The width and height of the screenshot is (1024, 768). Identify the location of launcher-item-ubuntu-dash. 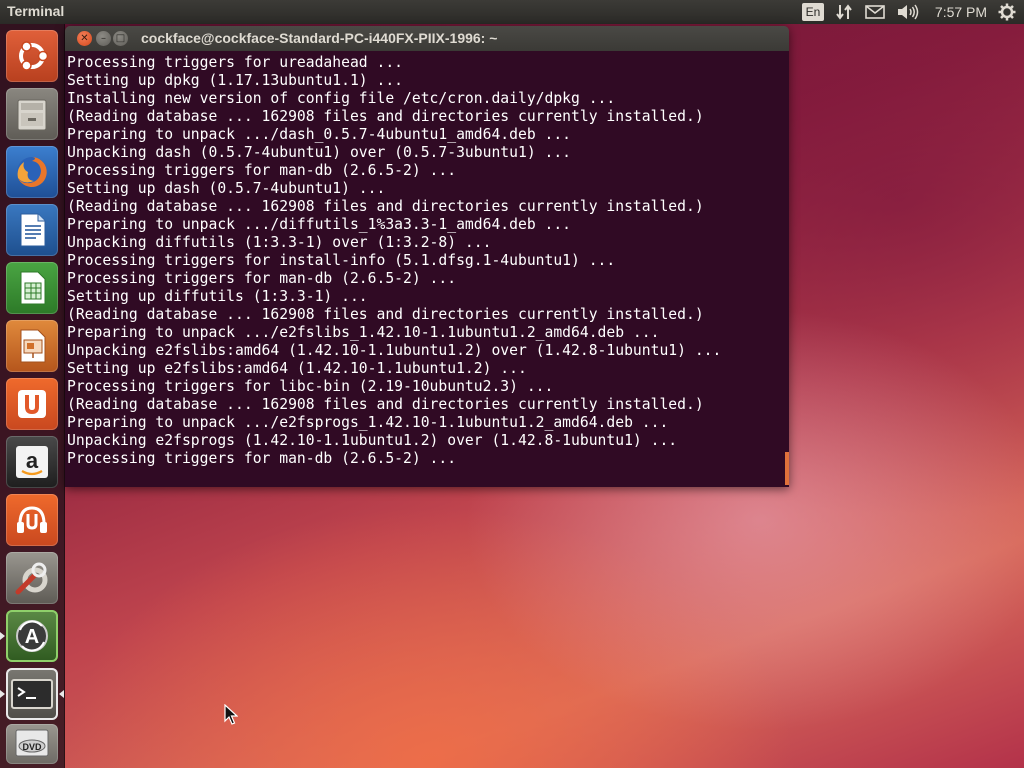
(32, 56).